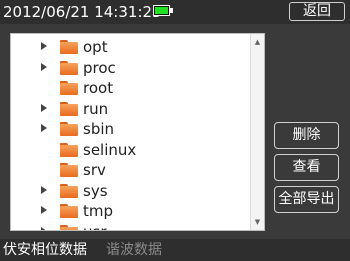 This screenshot has height=261, width=350. Describe the element at coordinates (131, 129) in the screenshot. I see `file-list-item: sbin` at that location.